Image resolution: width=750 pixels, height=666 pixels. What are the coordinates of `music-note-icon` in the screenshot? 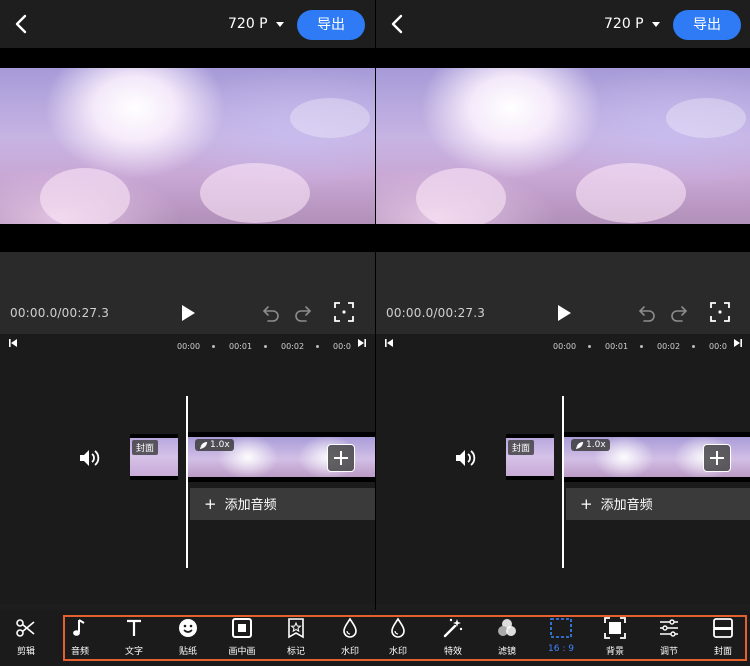 It's located at (79, 627).